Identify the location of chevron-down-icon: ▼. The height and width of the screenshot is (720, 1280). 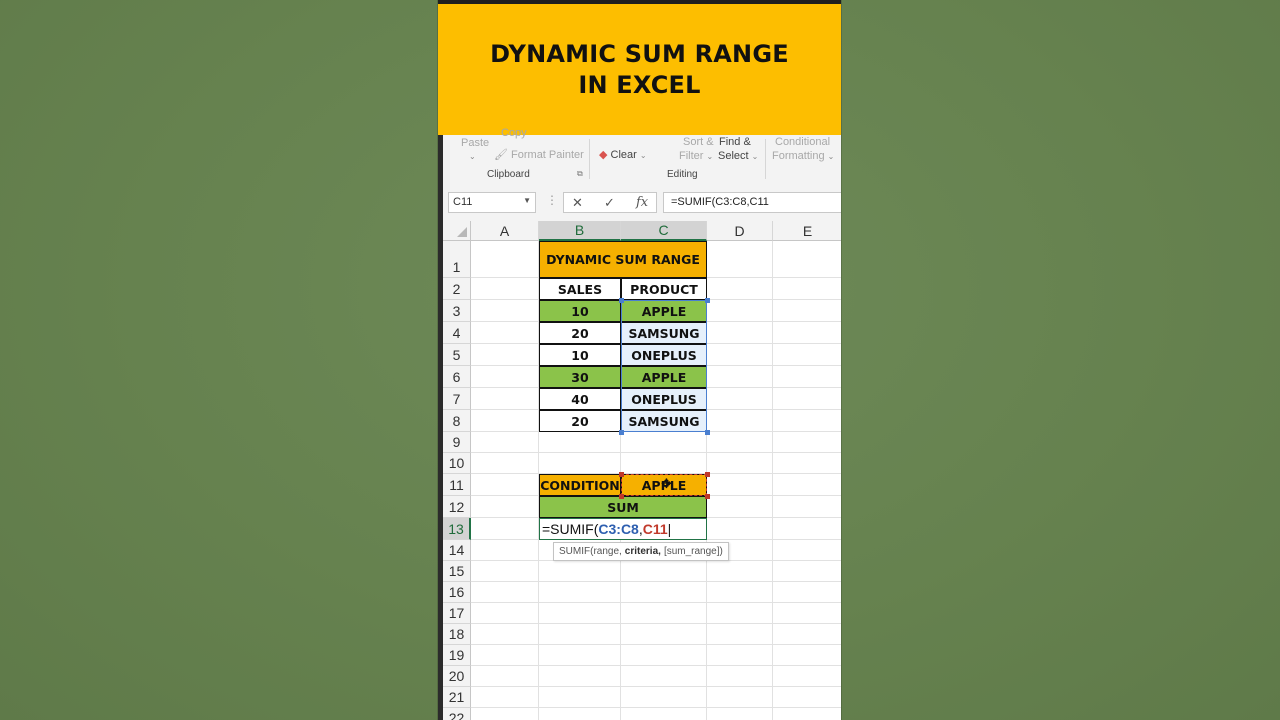
(527, 200).